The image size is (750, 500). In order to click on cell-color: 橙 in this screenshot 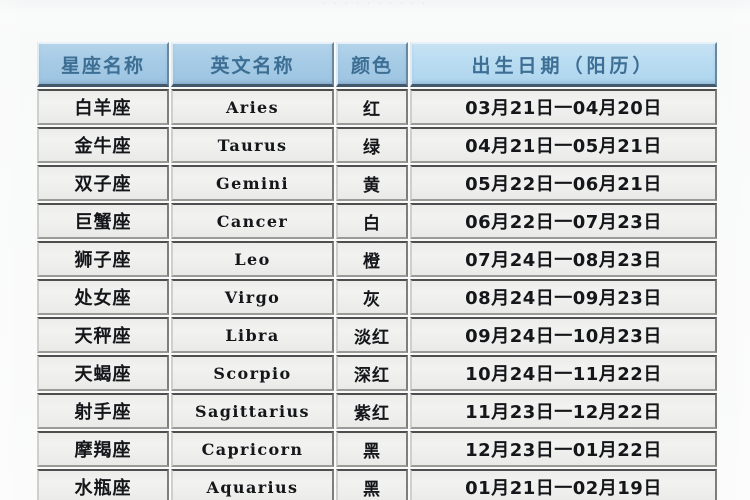, I will do `click(372, 259)`.